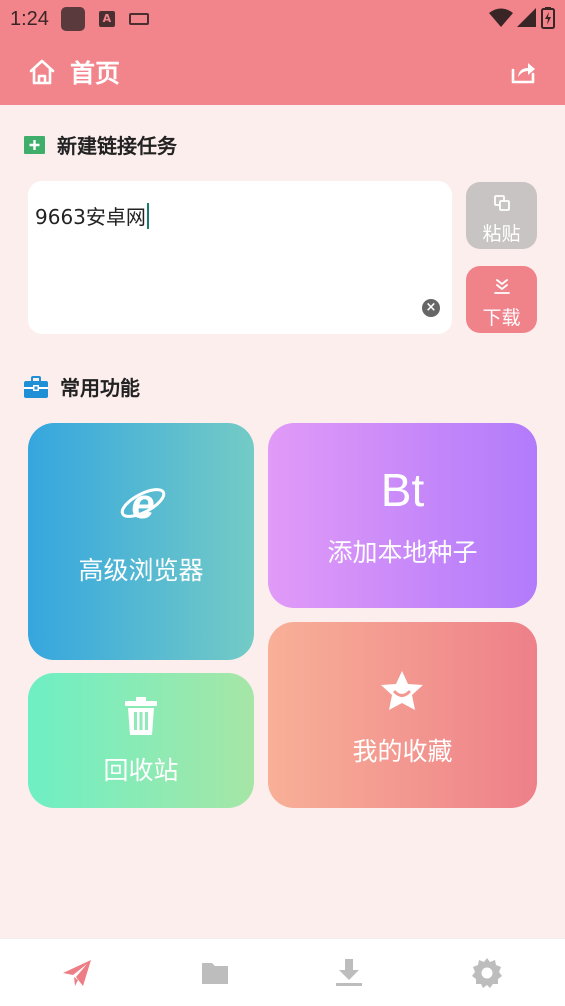 Image resolution: width=565 pixels, height=1006 pixels. Describe the element at coordinates (72, 19) in the screenshot. I see `app-notification-icon` at that location.